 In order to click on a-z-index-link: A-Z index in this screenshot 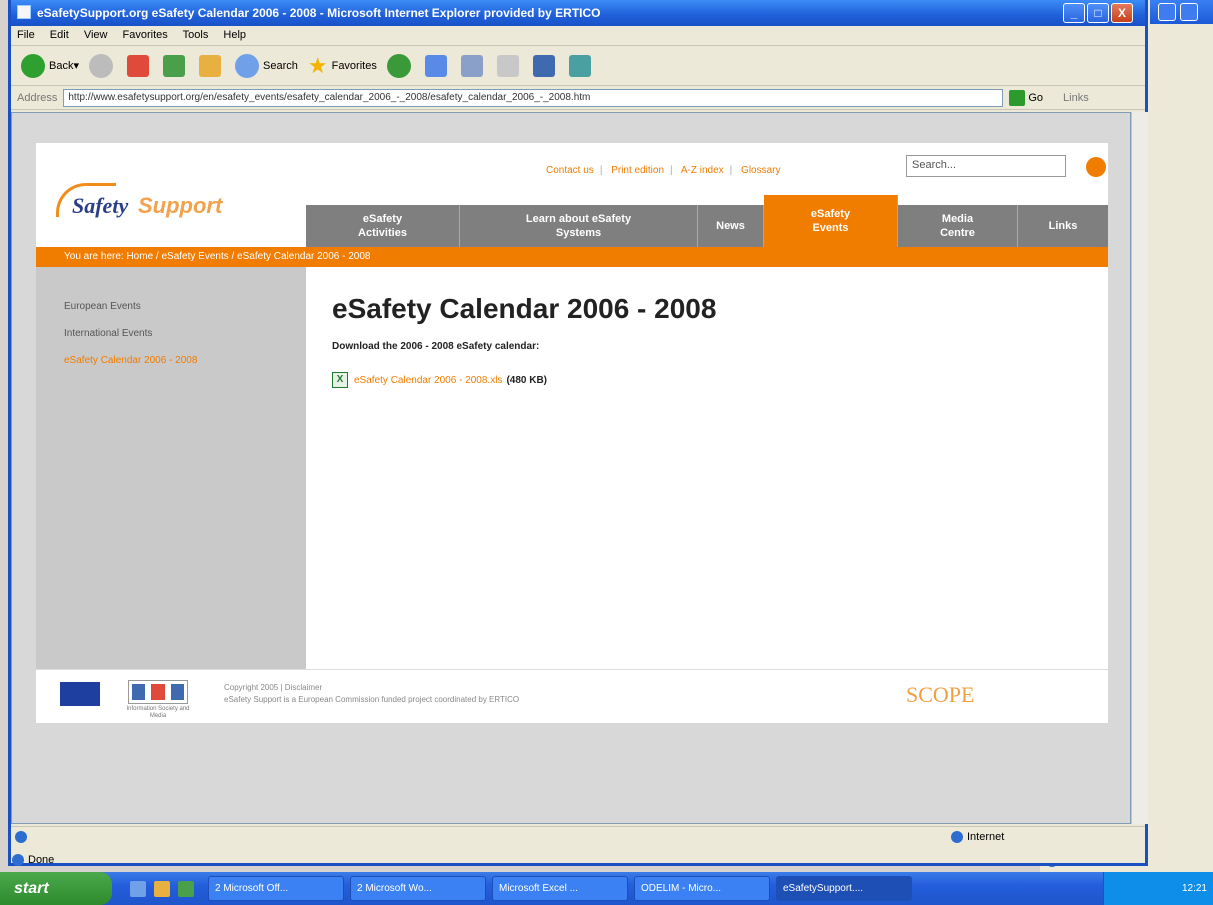, I will do `click(702, 170)`.